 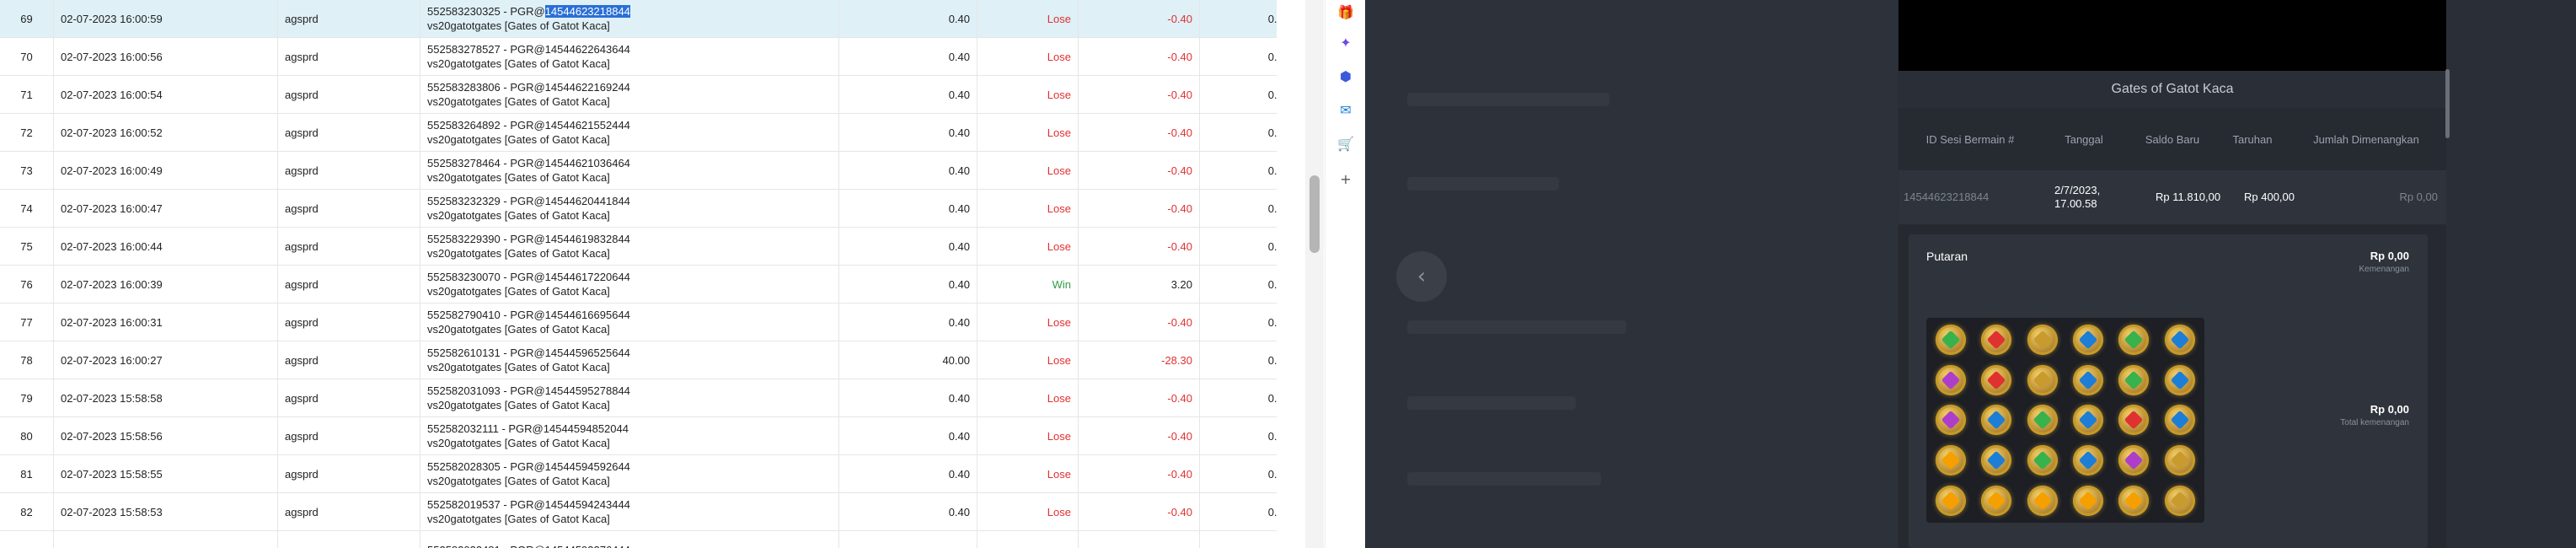 What do you see at coordinates (1238, 539) in the screenshot?
I see `row-balance` at bounding box center [1238, 539].